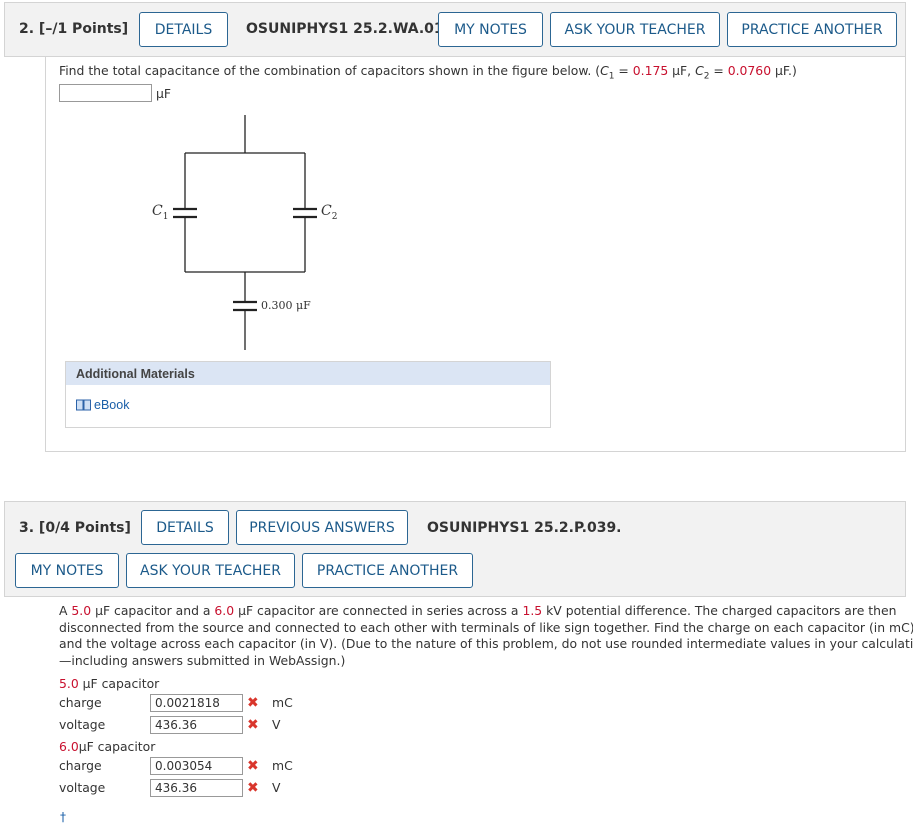  What do you see at coordinates (650, 70) in the screenshot?
I see `q2-c1-value: 0.175` at bounding box center [650, 70].